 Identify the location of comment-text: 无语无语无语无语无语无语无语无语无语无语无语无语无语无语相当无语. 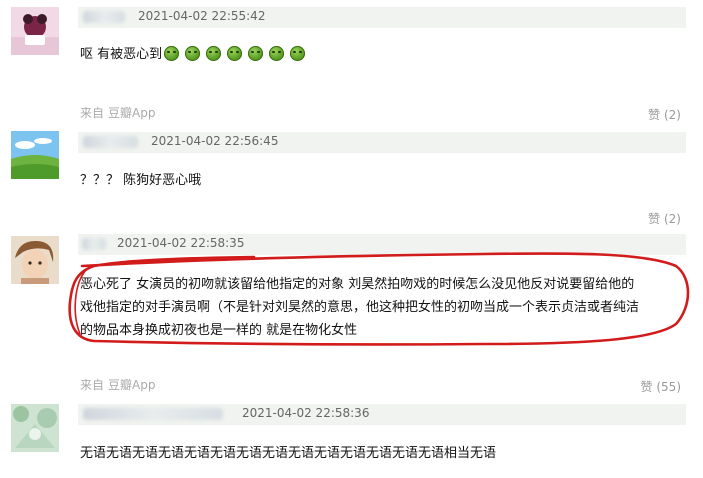
(288, 453).